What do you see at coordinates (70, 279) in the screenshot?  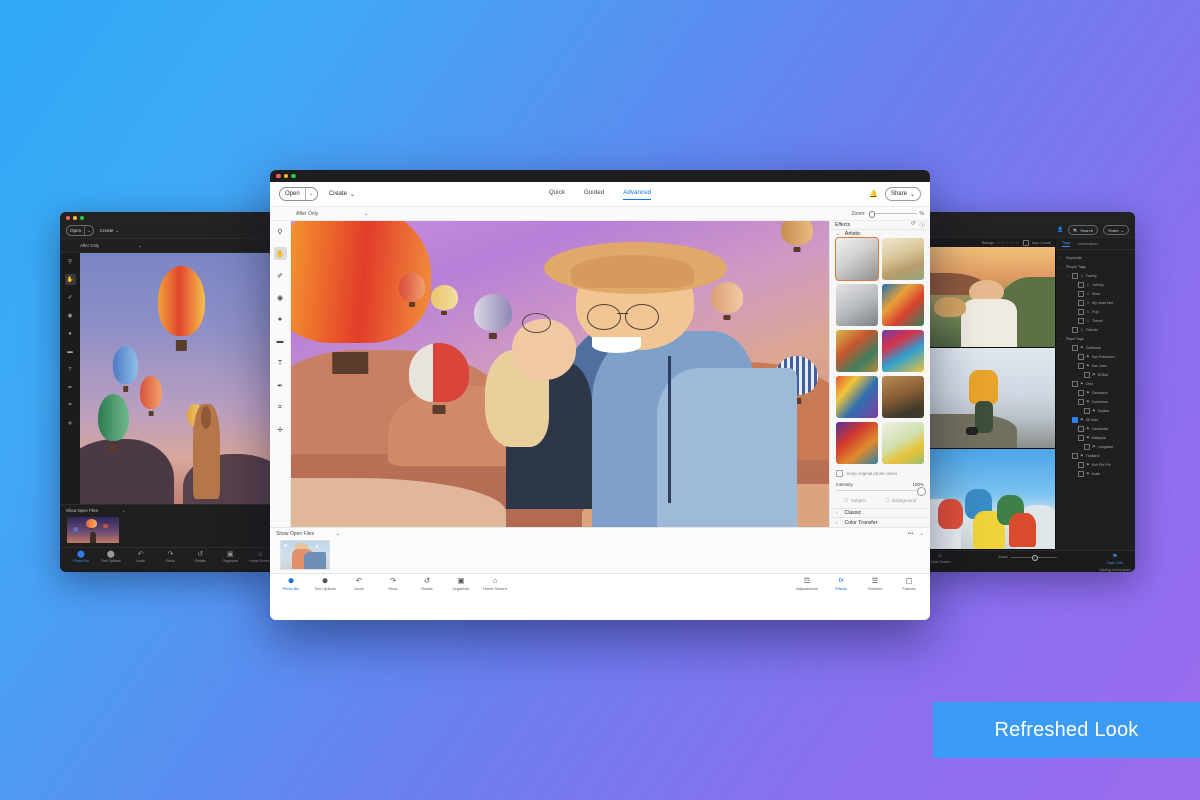 I see `hand-tool-icon: ✋` at bounding box center [70, 279].